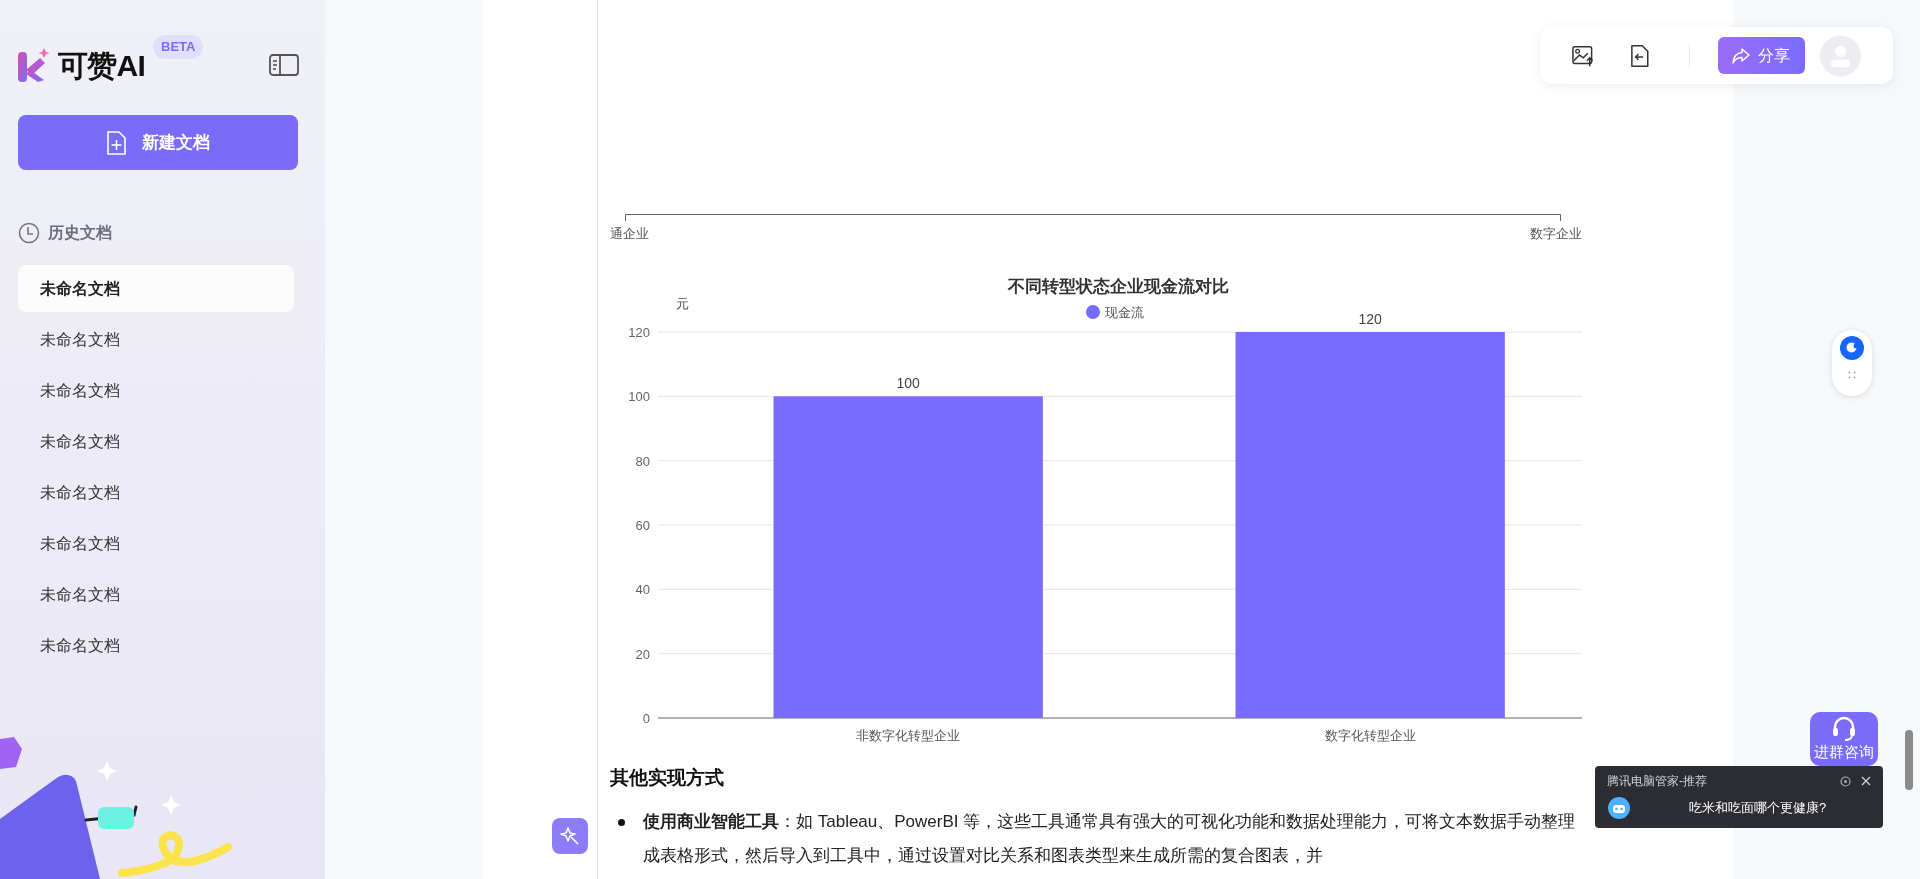  Describe the element at coordinates (1619, 808) in the screenshot. I see `robot-icon` at that location.